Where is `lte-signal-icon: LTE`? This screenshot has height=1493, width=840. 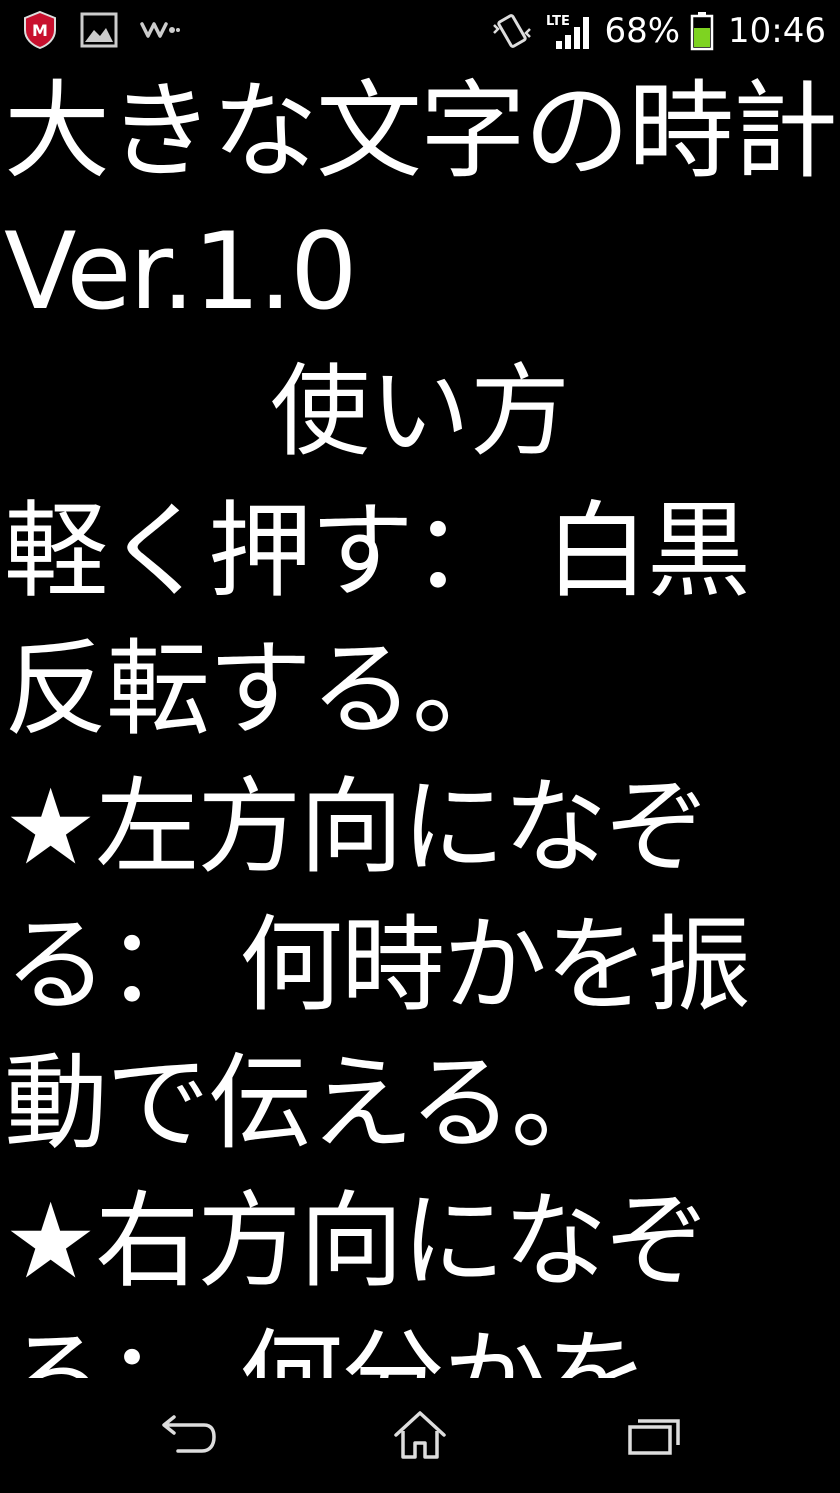
lte-signal-icon: LTE is located at coordinates (569, 31).